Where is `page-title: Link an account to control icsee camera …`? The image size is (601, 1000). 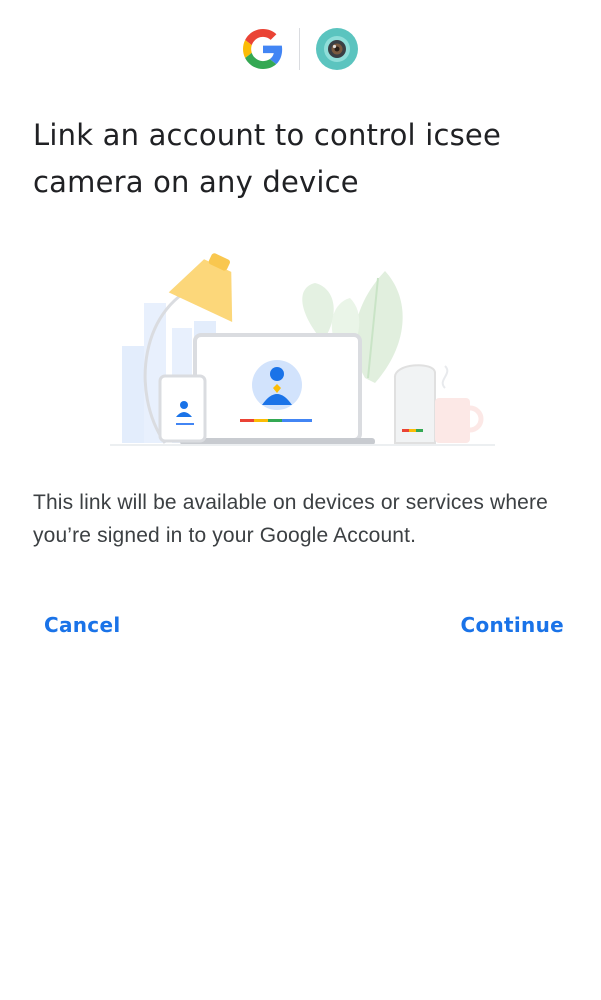
page-title: Link an account to control icsee camera … is located at coordinates (267, 158).